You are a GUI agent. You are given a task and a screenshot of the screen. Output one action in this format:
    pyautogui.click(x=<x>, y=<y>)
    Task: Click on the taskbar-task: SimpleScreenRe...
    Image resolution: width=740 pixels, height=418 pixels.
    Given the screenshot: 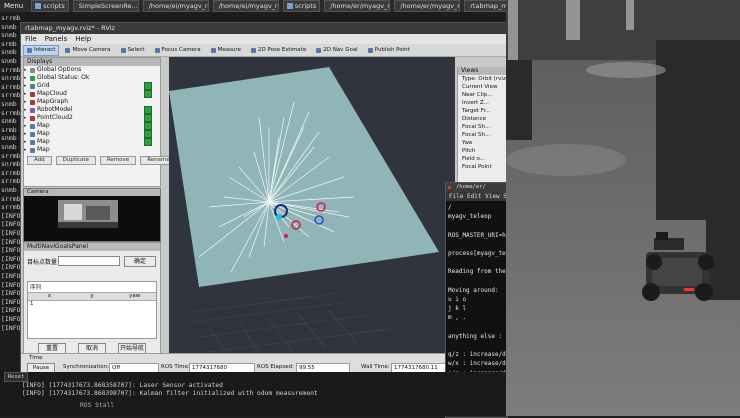 What is the action you would take?
    pyautogui.click(x=105, y=6)
    